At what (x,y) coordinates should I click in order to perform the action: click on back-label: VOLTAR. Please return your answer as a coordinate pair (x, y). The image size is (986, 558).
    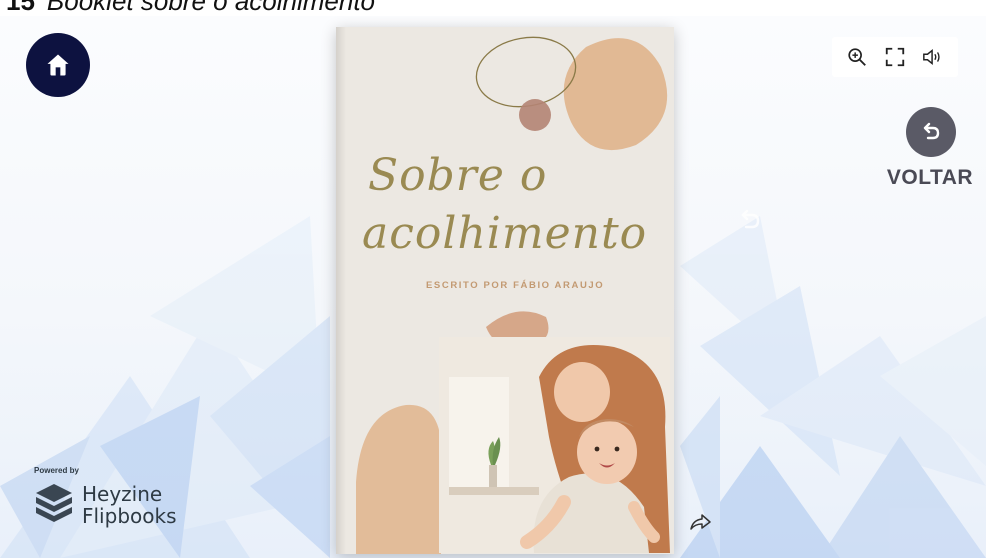
    Looking at the image, I should click on (930, 178).